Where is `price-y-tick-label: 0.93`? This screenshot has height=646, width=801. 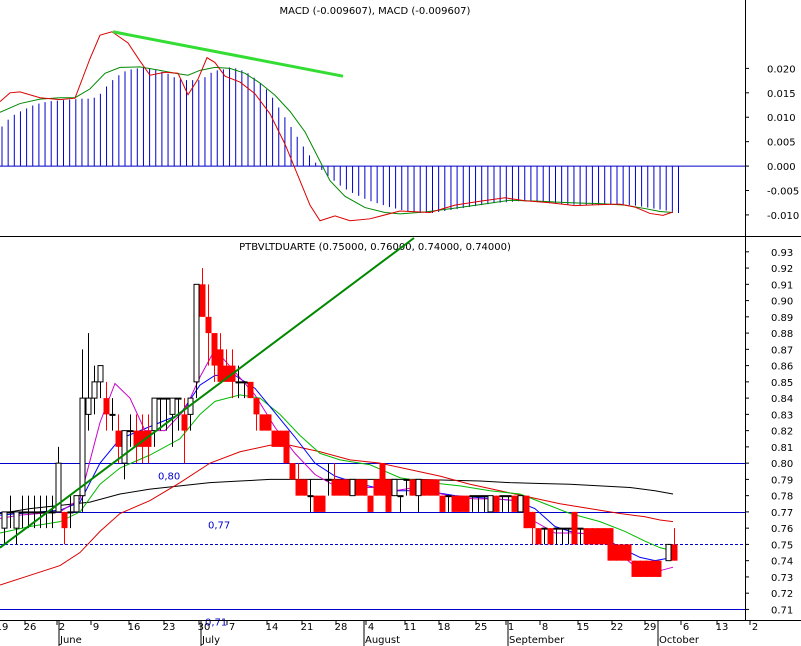 price-y-tick-label: 0.93 is located at coordinates (782, 253).